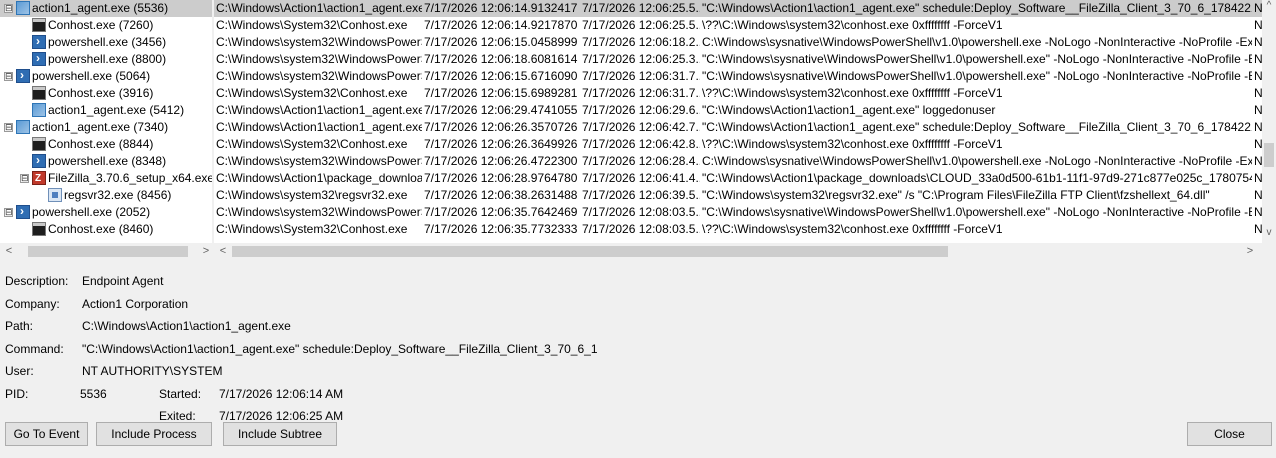 The image size is (1276, 458). Describe the element at coordinates (17, 394) in the screenshot. I see `pid-label: PID:` at that location.